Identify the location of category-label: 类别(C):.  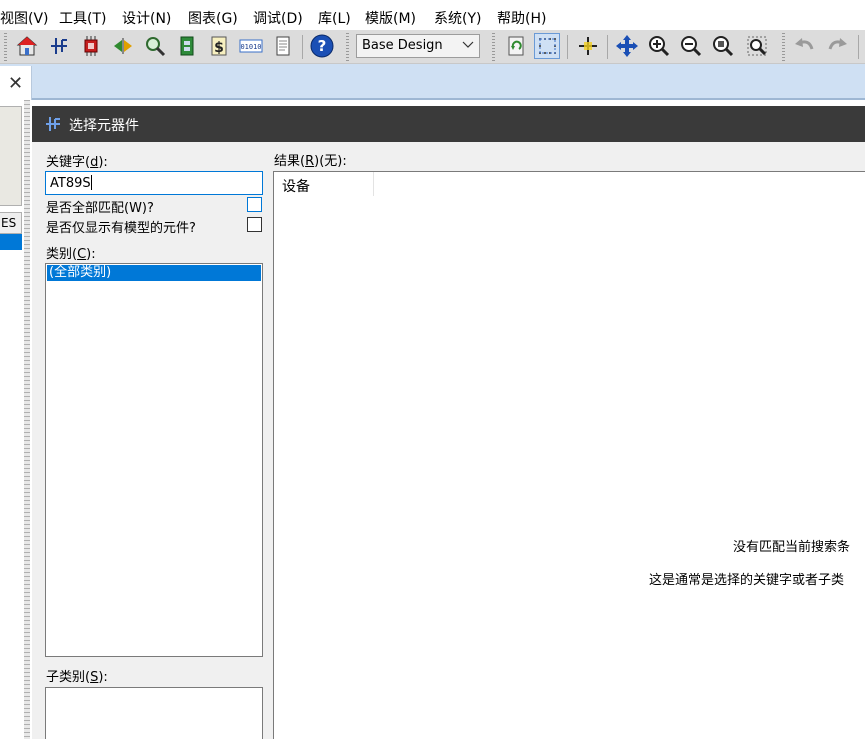
(71, 254).